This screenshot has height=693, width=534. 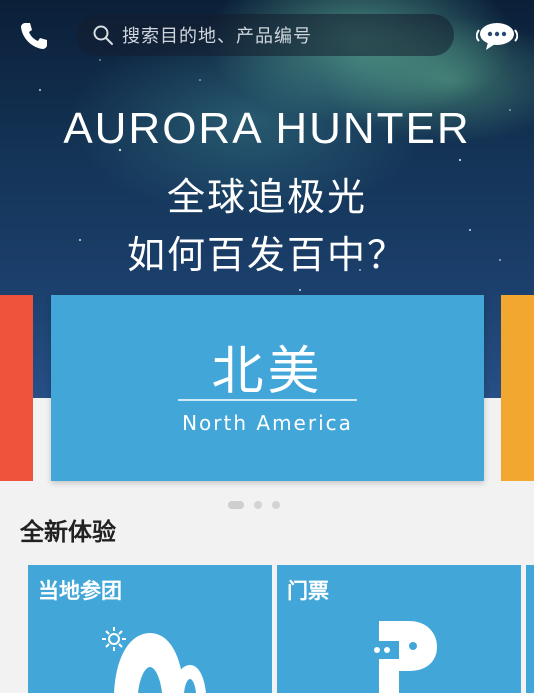 I want to click on tile-next-partial, so click(x=530, y=629).